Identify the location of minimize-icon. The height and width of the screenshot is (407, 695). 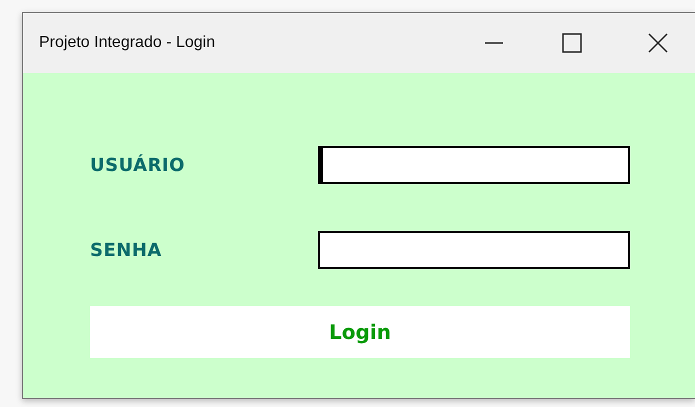
(494, 43).